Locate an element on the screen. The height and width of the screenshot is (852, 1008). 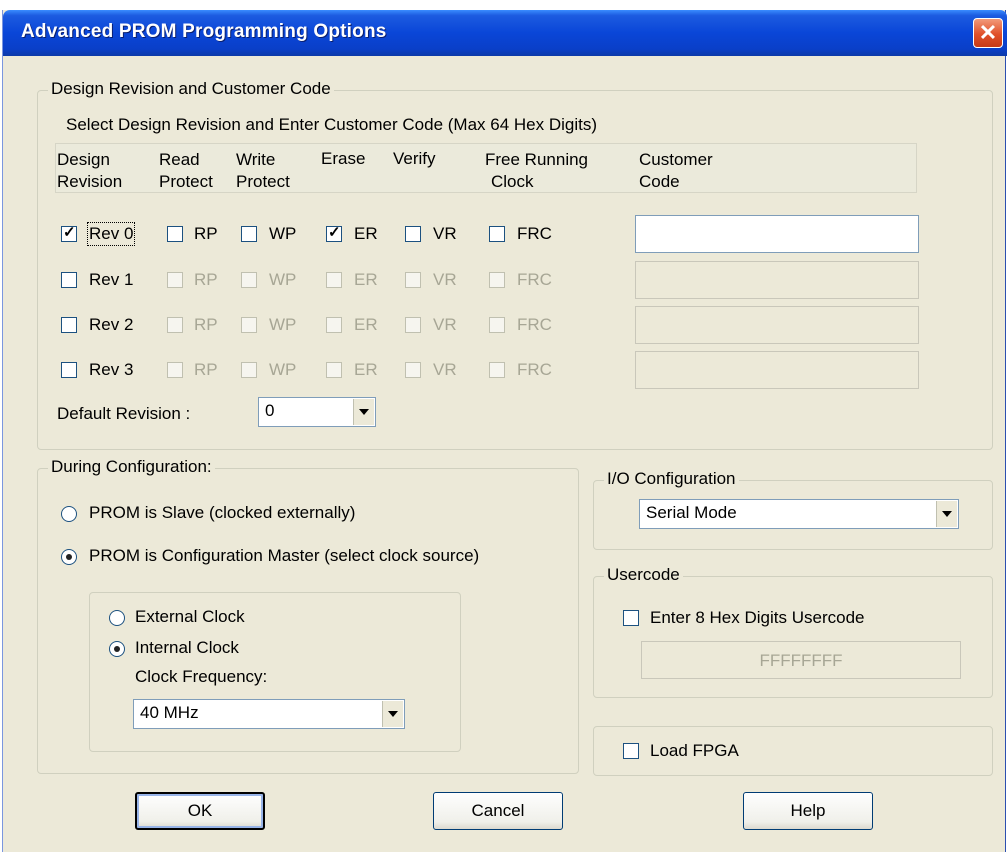
rev2-label: Rev 2 is located at coordinates (111, 324).